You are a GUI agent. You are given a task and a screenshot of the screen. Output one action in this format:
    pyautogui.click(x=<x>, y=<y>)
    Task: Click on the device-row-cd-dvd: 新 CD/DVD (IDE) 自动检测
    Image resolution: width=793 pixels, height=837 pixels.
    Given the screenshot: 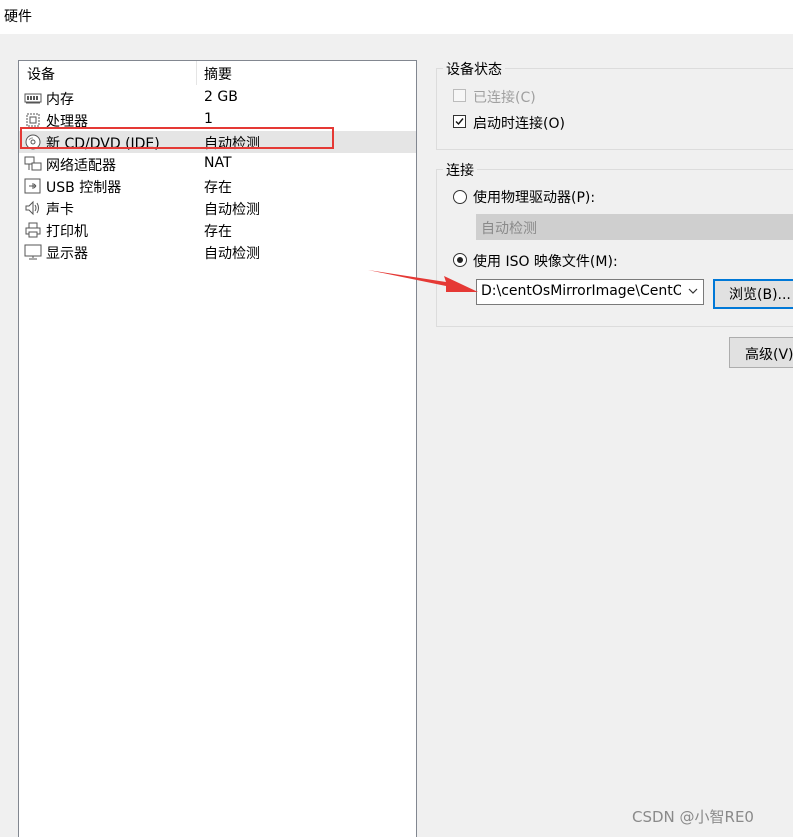 What is the action you would take?
    pyautogui.click(x=217, y=142)
    